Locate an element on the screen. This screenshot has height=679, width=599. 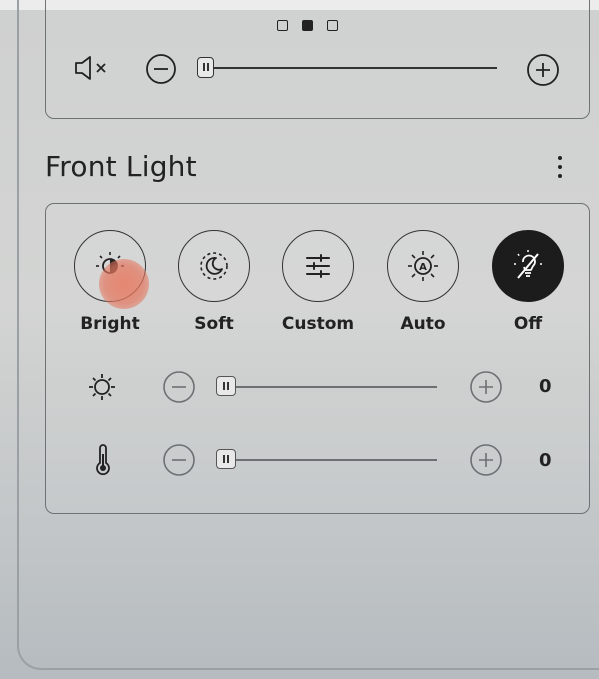
volume-slider-track is located at coordinates (354, 68).